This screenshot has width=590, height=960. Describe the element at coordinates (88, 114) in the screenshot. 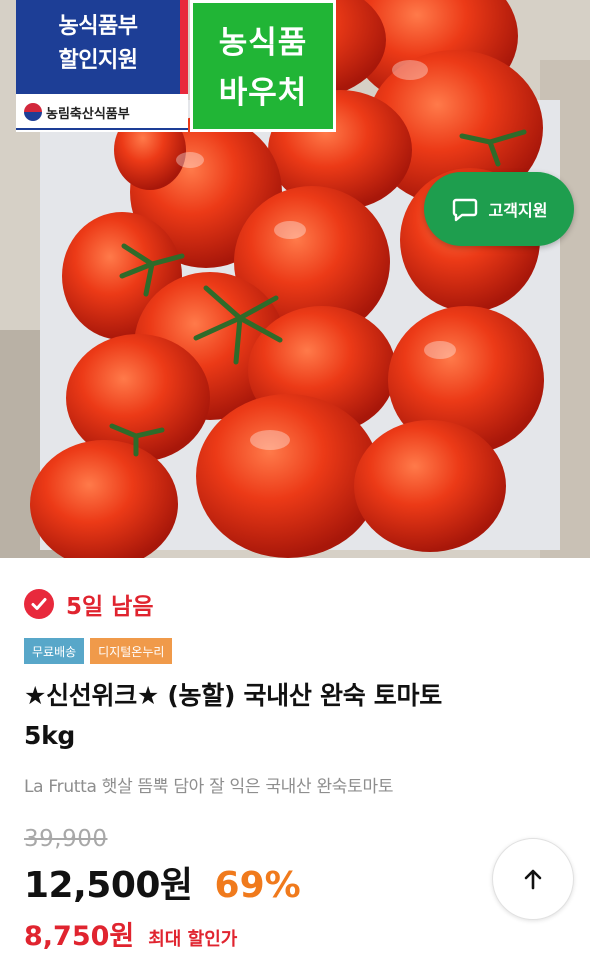

I see `ministry-name: 농림축산식품부` at that location.